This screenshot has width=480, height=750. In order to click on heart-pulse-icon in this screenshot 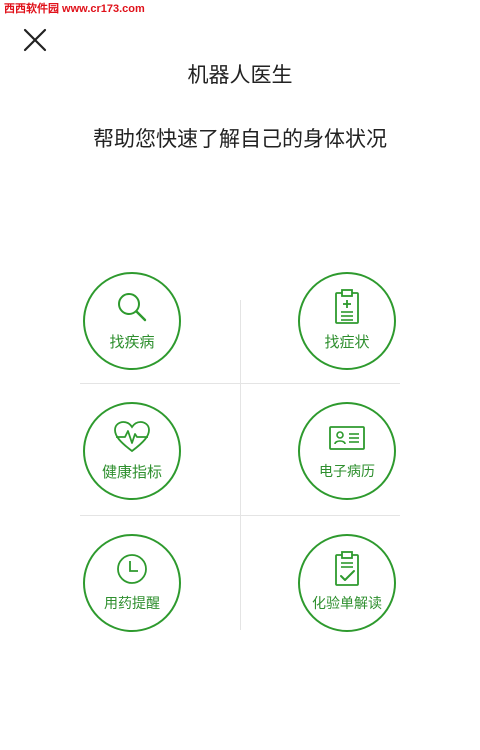, I will do `click(132, 437)`.